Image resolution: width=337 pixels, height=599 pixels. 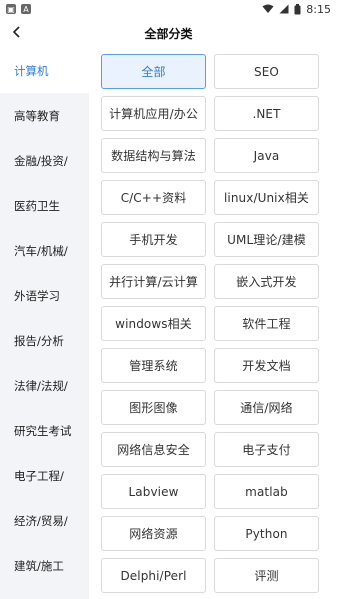 I want to click on app-notification-icon: A, so click(x=26, y=9).